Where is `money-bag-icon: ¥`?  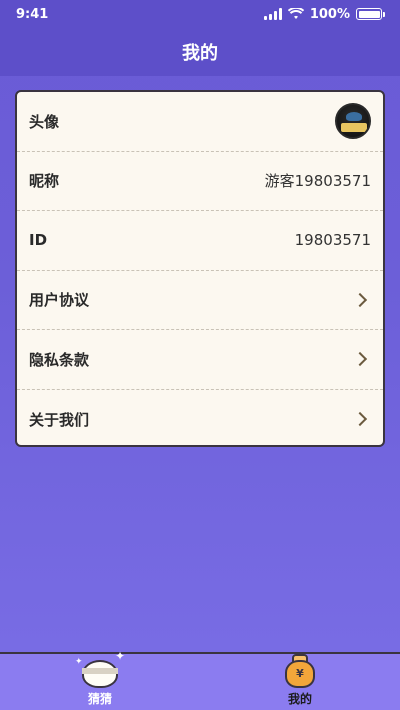
money-bag-icon: ¥ is located at coordinates (300, 670).